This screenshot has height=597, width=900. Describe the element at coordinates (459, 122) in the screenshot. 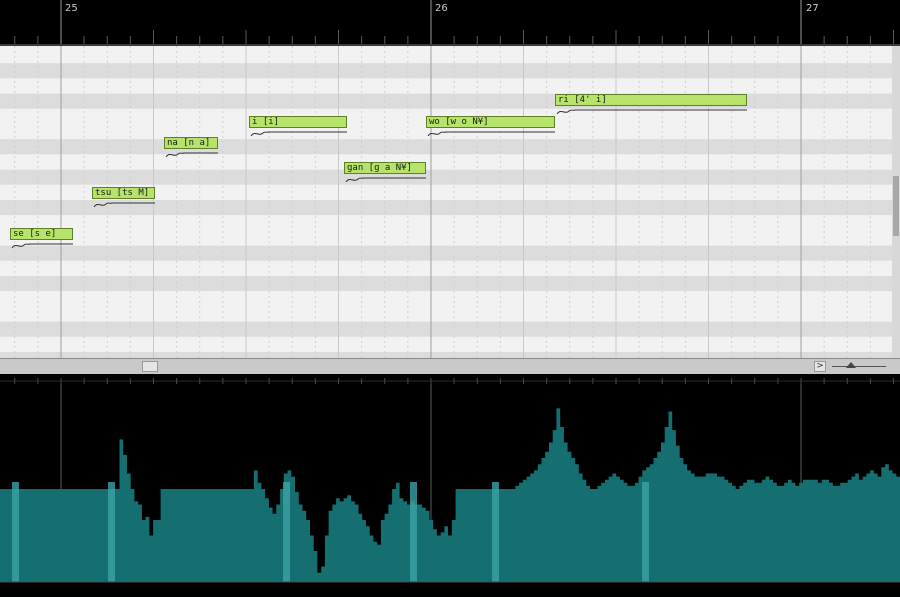

I see `note-lyric-label: wo [w o N¥]` at that location.